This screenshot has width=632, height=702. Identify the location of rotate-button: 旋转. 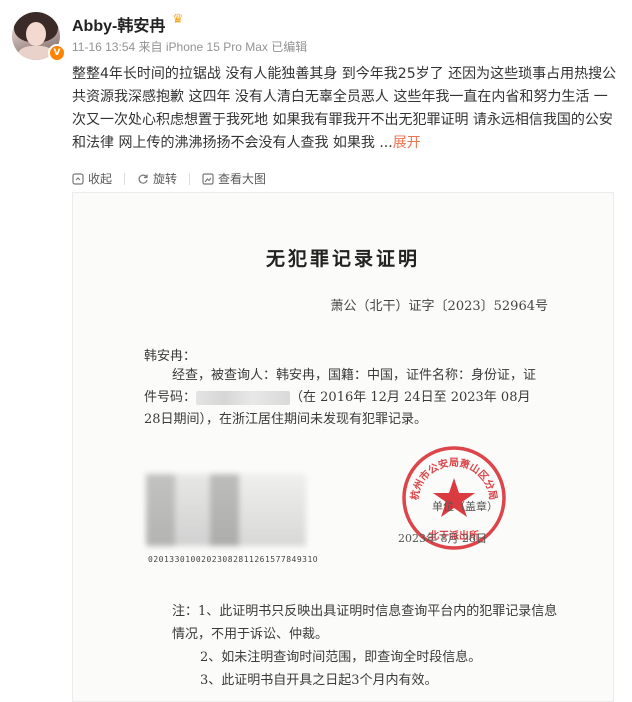
(157, 178).